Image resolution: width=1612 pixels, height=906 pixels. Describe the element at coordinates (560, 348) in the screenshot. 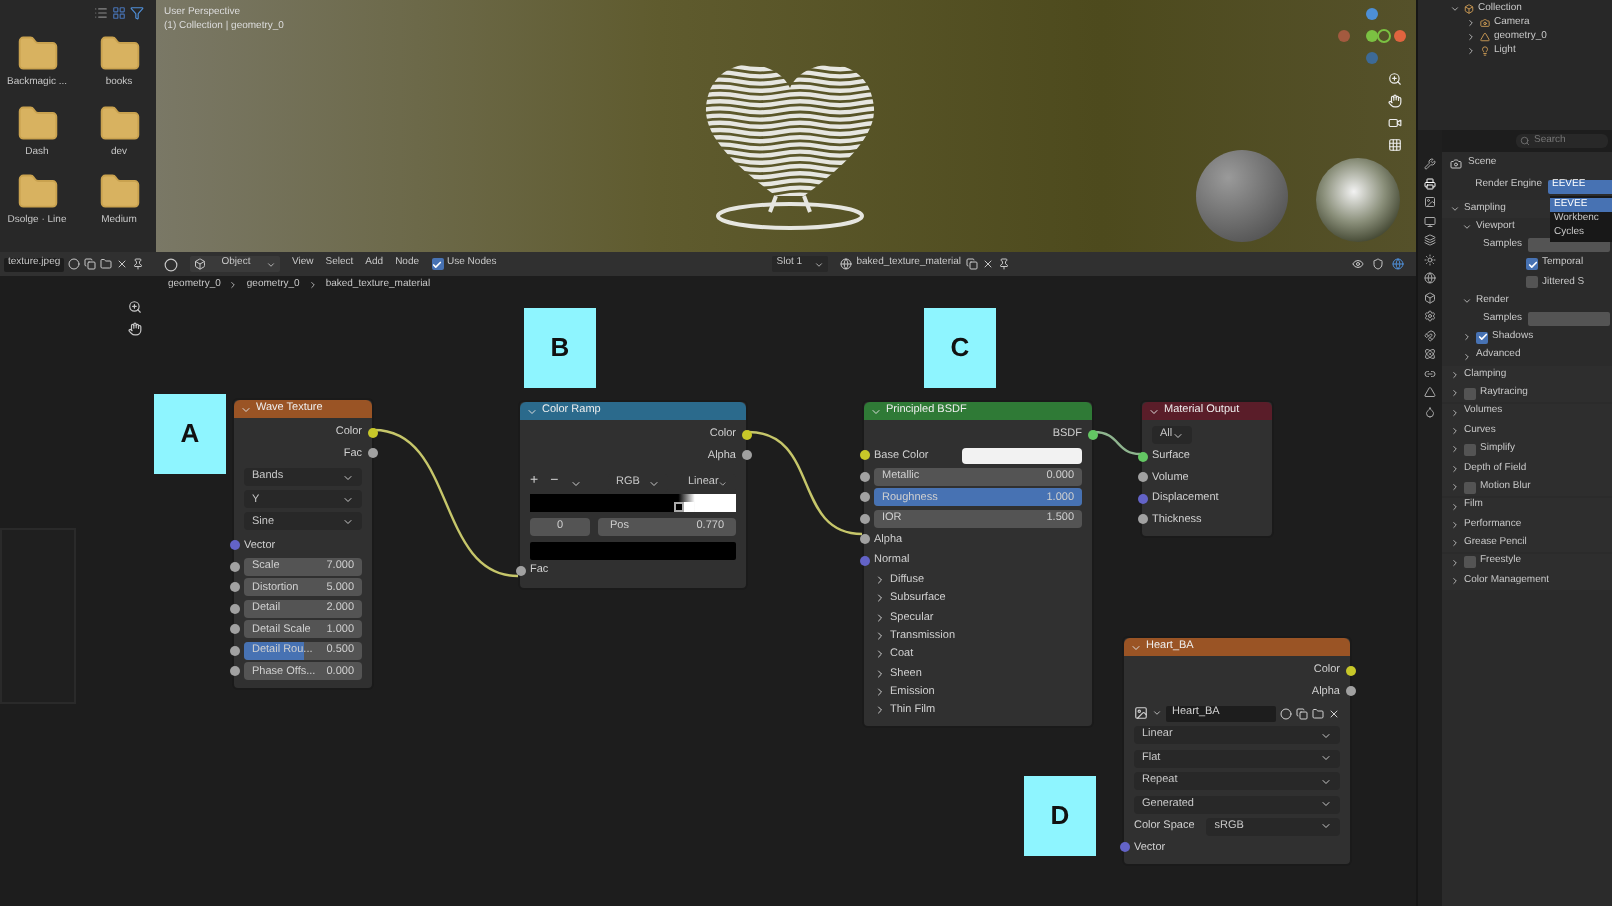

I see `callout-label: B` at that location.